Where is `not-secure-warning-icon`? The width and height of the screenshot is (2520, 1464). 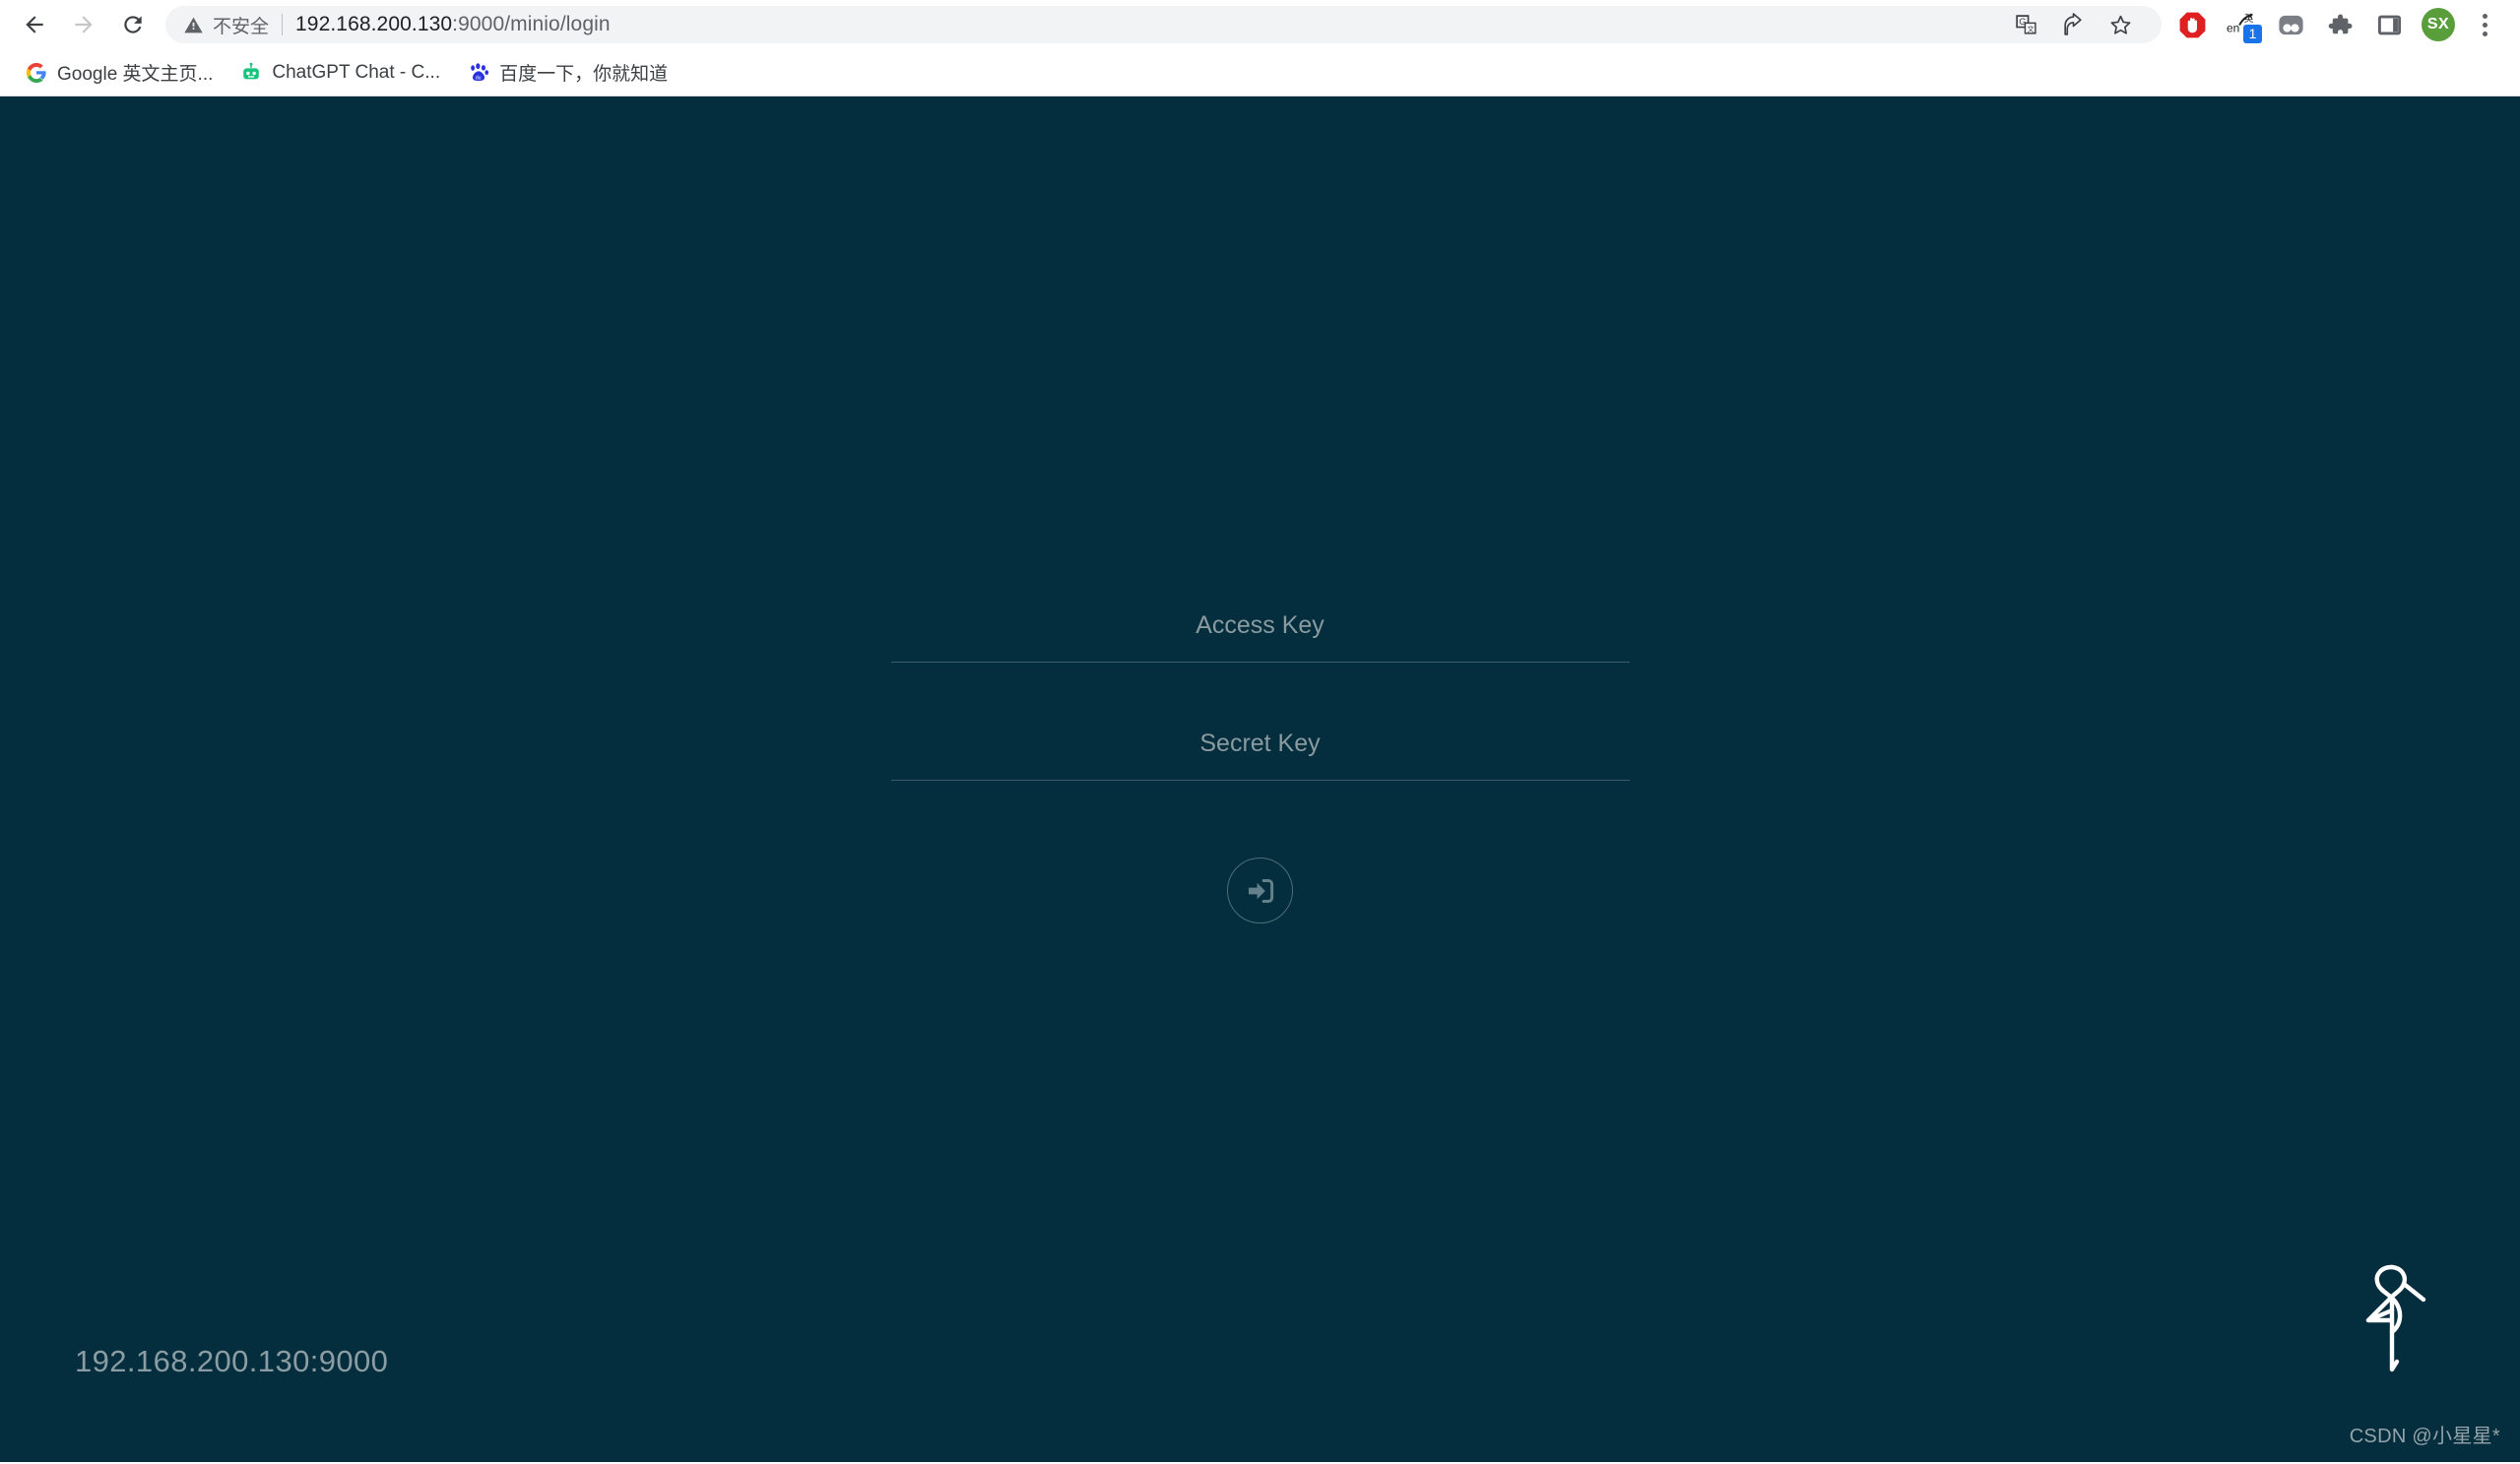
not-secure-warning-icon is located at coordinates (193, 25).